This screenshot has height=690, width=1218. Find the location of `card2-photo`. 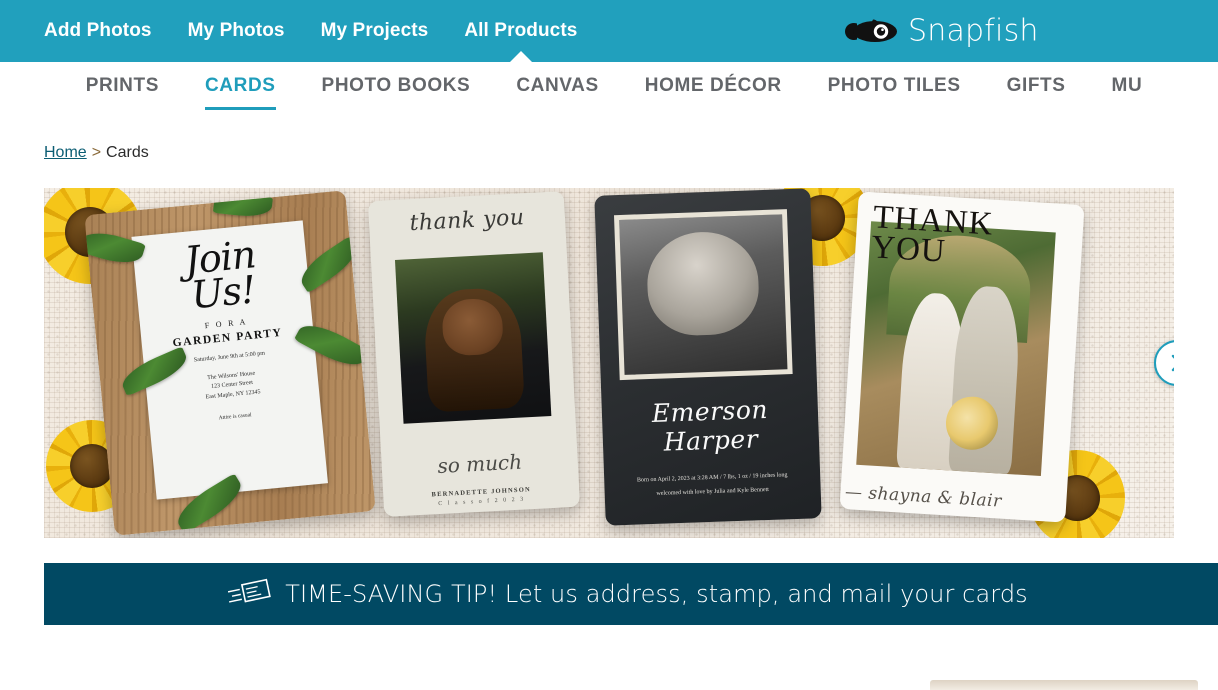

card2-photo is located at coordinates (473, 338).